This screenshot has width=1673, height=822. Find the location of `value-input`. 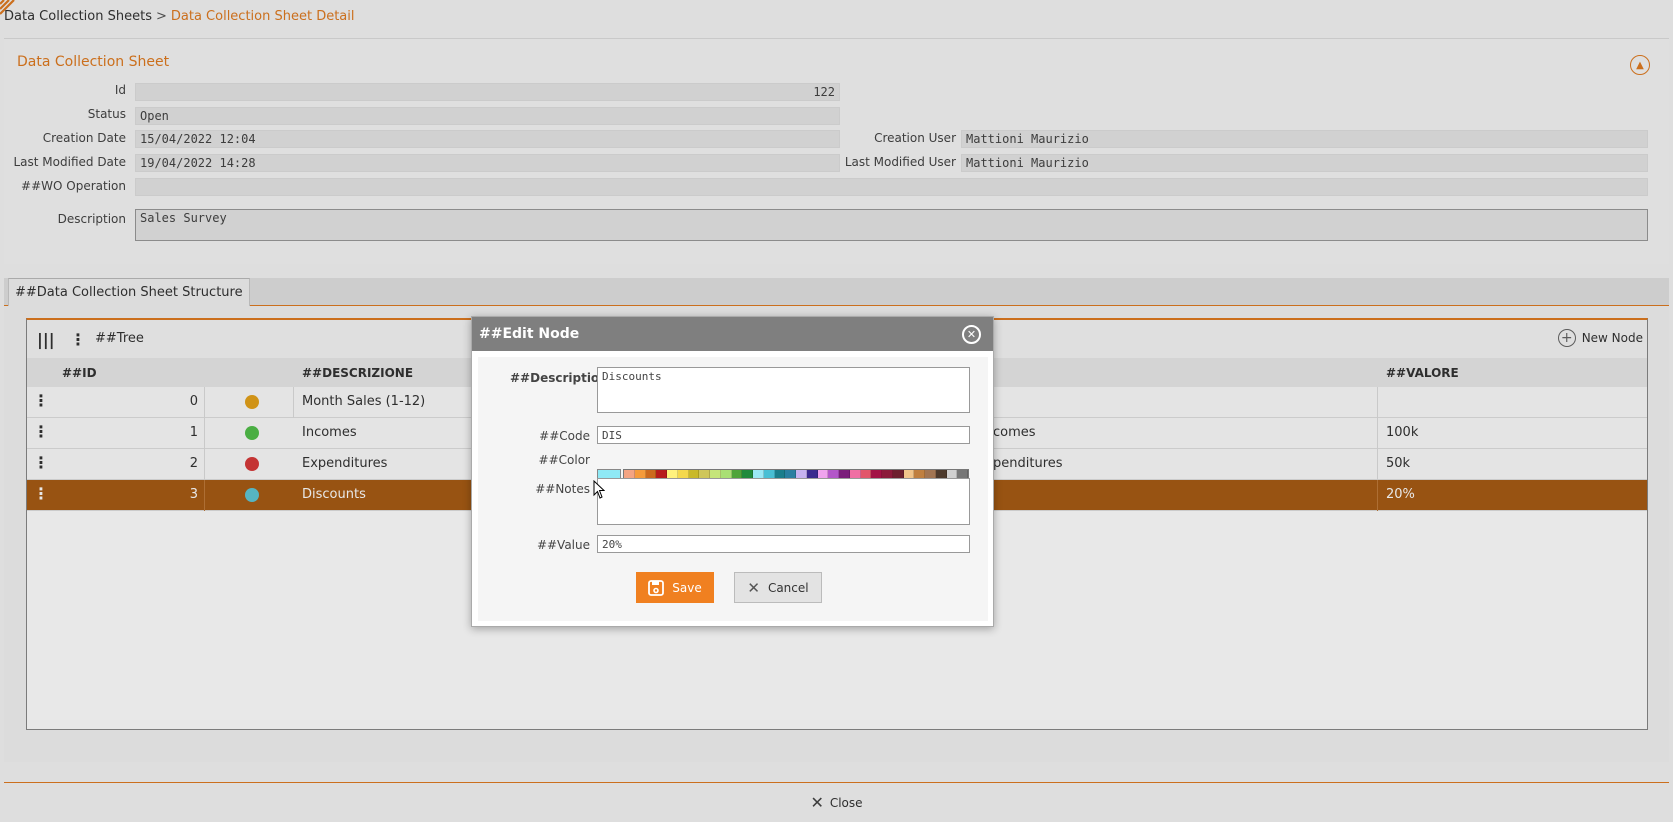

value-input is located at coordinates (783, 544).